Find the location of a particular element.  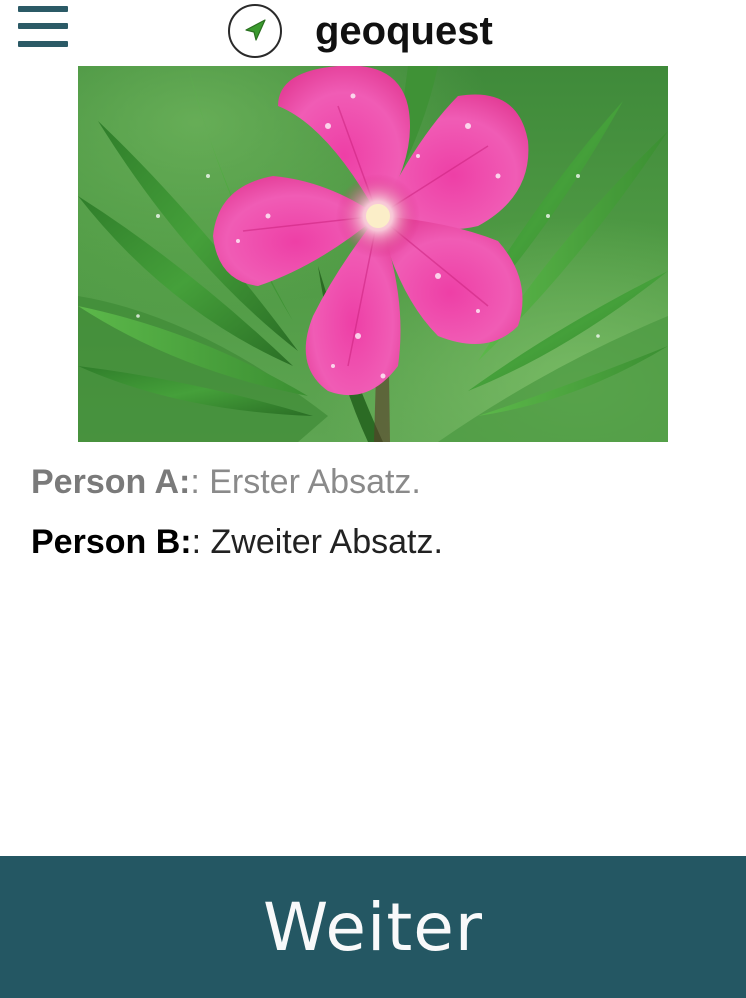

header-bar: geoquest is located at coordinates (373, 31).